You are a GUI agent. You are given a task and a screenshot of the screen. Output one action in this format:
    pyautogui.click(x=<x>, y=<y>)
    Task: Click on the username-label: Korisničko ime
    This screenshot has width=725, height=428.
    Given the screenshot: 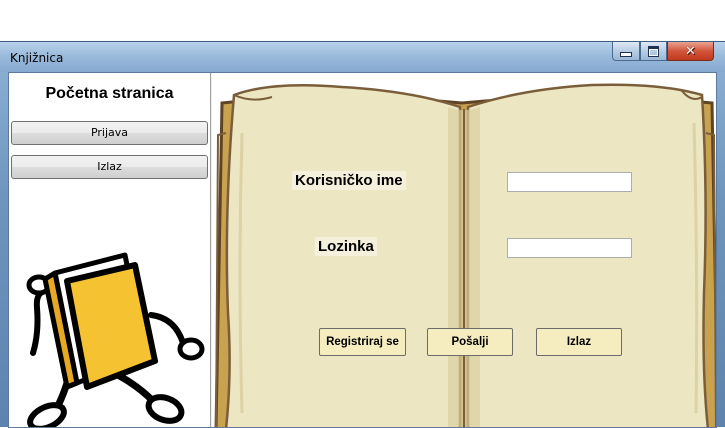 What is the action you would take?
    pyautogui.click(x=349, y=180)
    